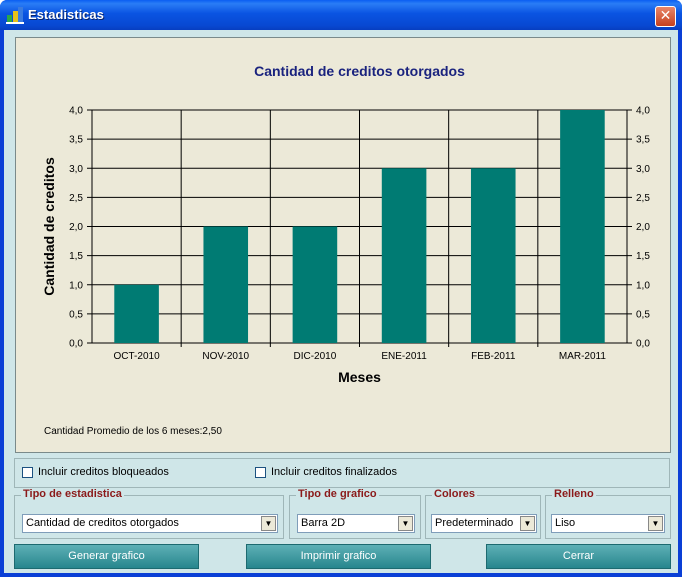  I want to click on y-tick-label-left: 0,0, so click(76, 344).